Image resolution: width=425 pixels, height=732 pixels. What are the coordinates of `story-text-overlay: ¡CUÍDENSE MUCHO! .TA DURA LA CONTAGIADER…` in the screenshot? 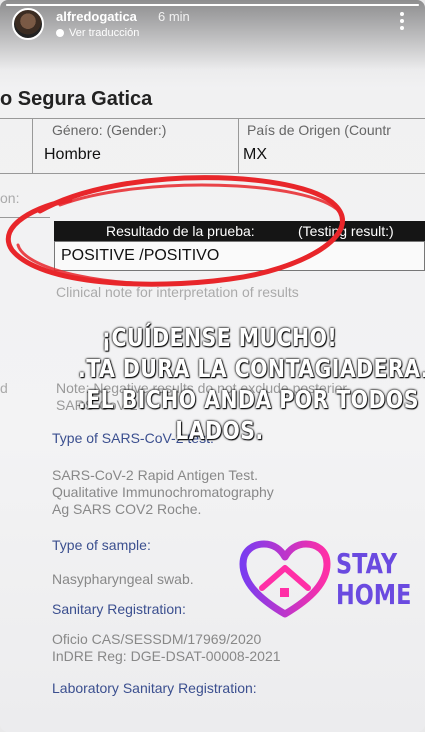 It's located at (251, 384).